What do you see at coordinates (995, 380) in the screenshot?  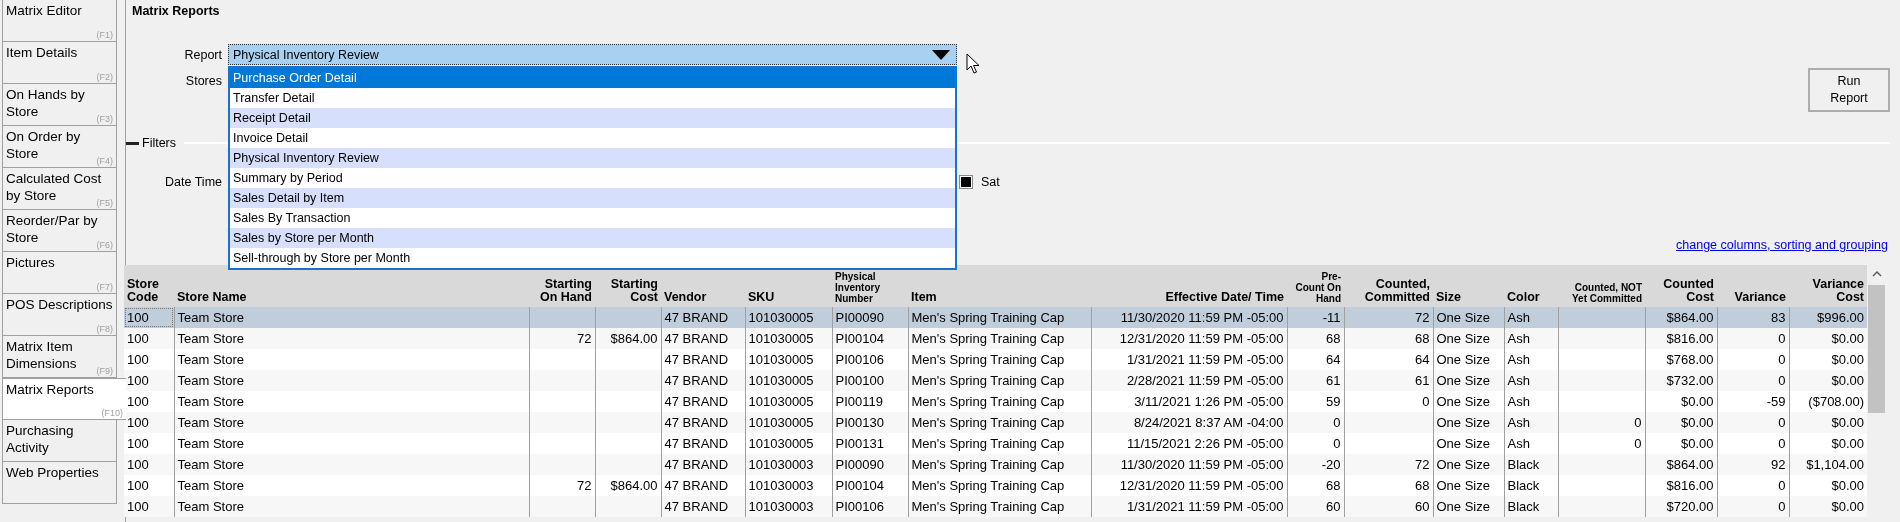 I see `table-row: 100 Team Store 47 BRAND 101030005 PI00100 Men's Spring Training Cap 2/28/2021 11:59 PM -05:00 61 61 One Size Ash $732.00 0 $0.00` at bounding box center [995, 380].